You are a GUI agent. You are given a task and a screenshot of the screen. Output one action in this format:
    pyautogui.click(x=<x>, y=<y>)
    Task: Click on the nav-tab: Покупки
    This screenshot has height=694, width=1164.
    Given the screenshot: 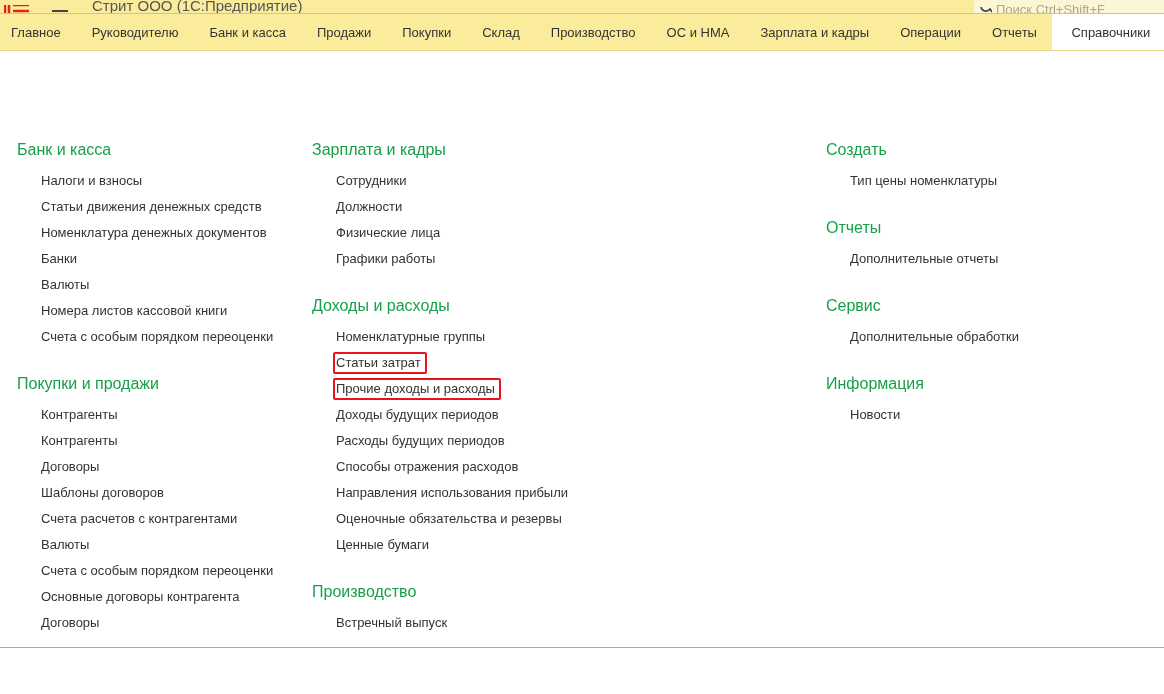 What is the action you would take?
    pyautogui.click(x=426, y=32)
    